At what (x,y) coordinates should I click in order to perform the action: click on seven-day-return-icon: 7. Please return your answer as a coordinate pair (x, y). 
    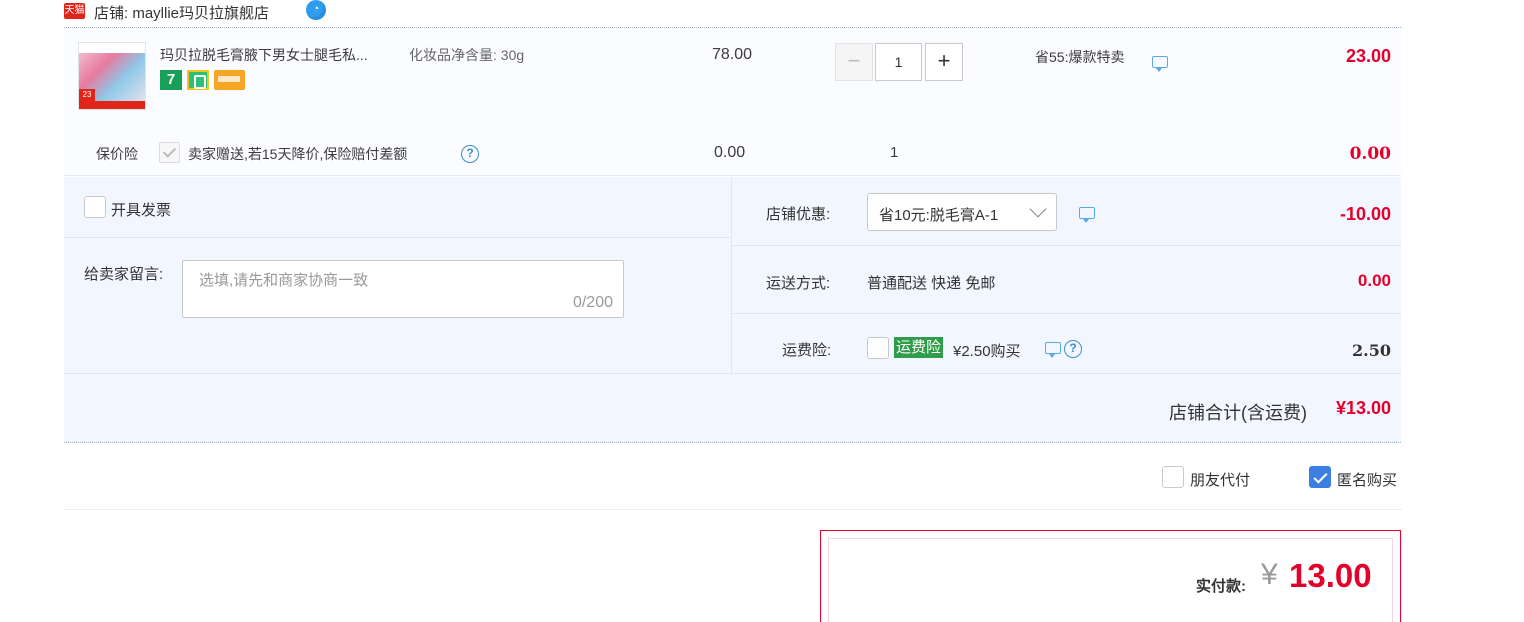
    Looking at the image, I should click on (171, 80).